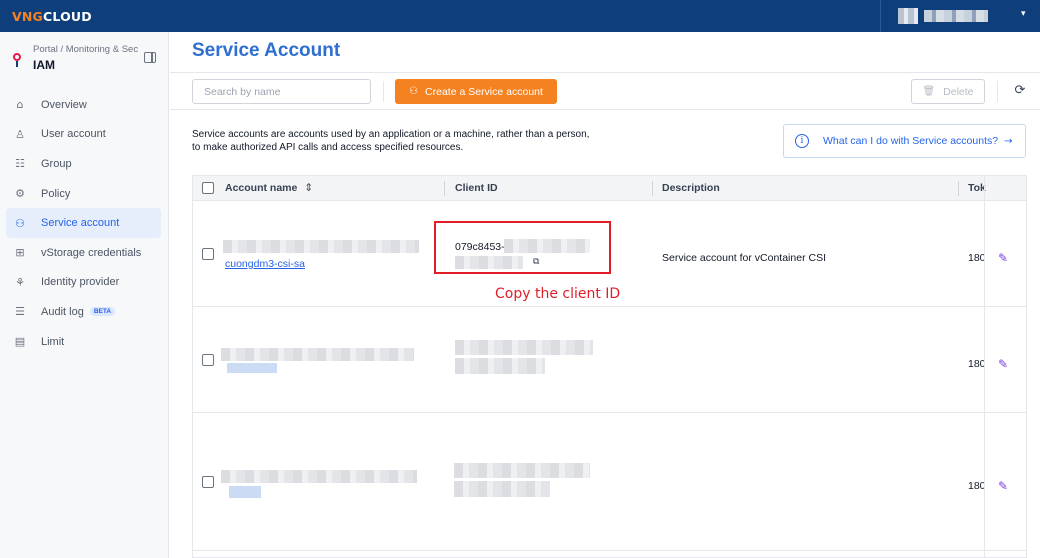 This screenshot has width=1040, height=558. What do you see at coordinates (20, 164) in the screenshot?
I see `group-icon: ☷` at bounding box center [20, 164].